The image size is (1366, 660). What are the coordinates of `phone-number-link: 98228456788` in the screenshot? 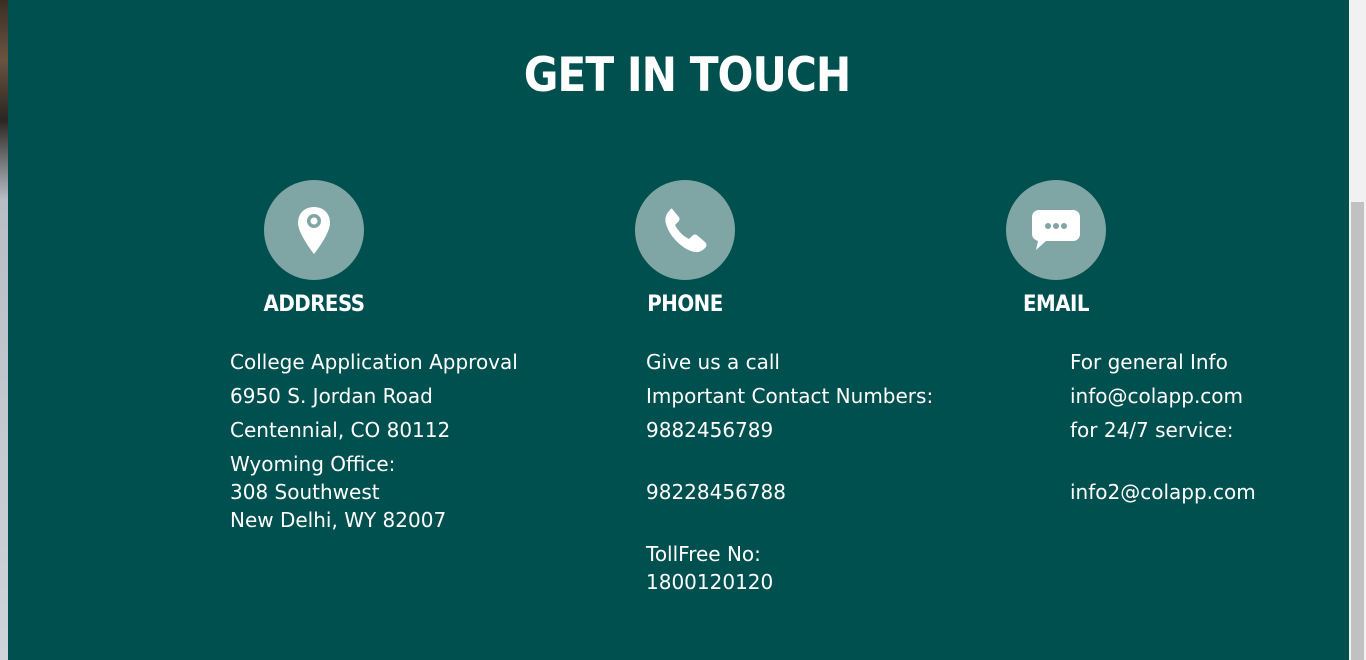 It's located at (716, 492).